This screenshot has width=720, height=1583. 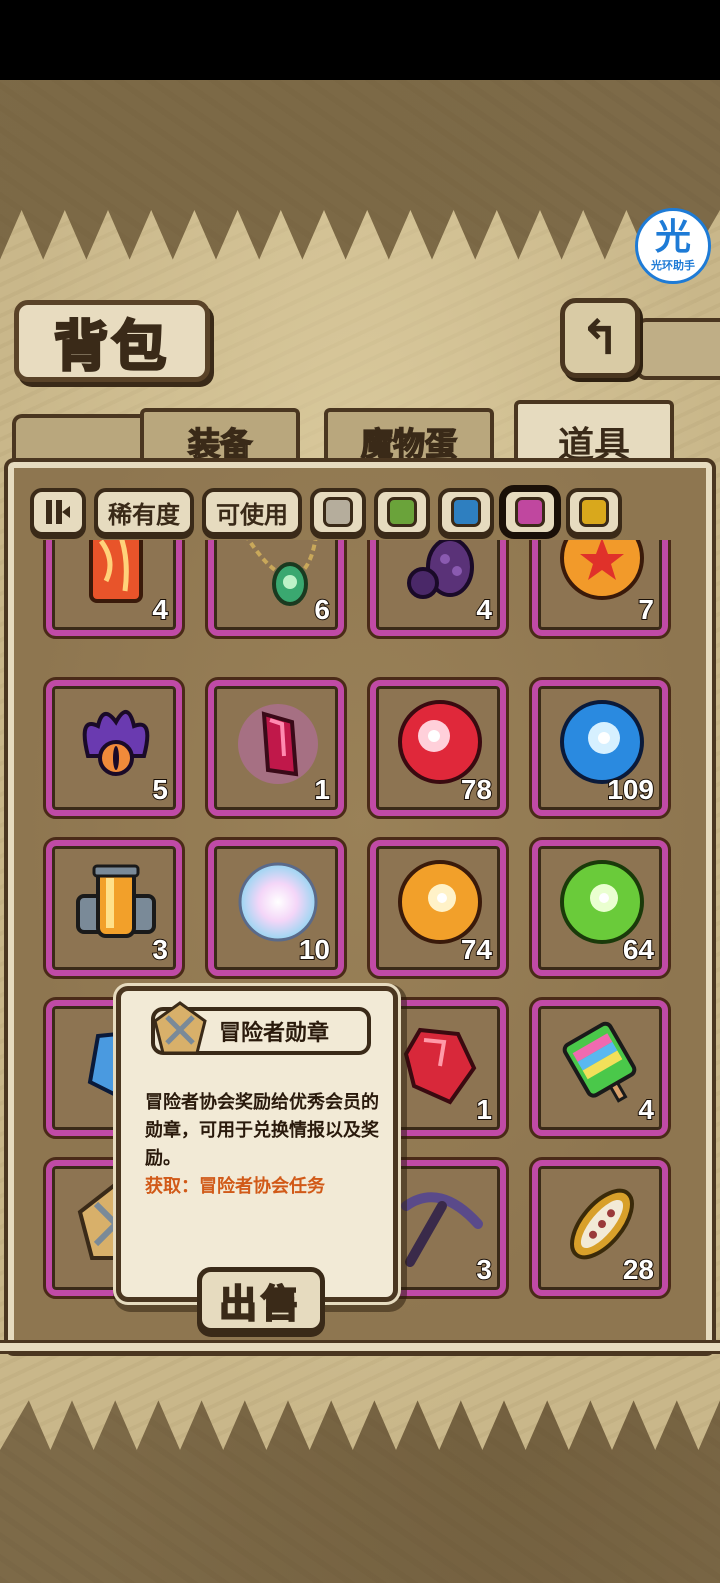 What do you see at coordinates (260, 1303) in the screenshot?
I see `sell-label: 出售` at bounding box center [260, 1303].